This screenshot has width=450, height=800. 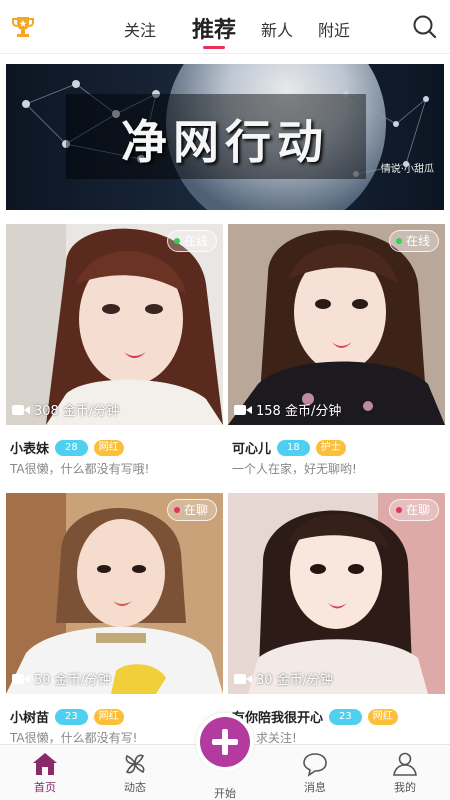 I want to click on user-photo: 在聊 30 金币/分钟, so click(x=336, y=593).